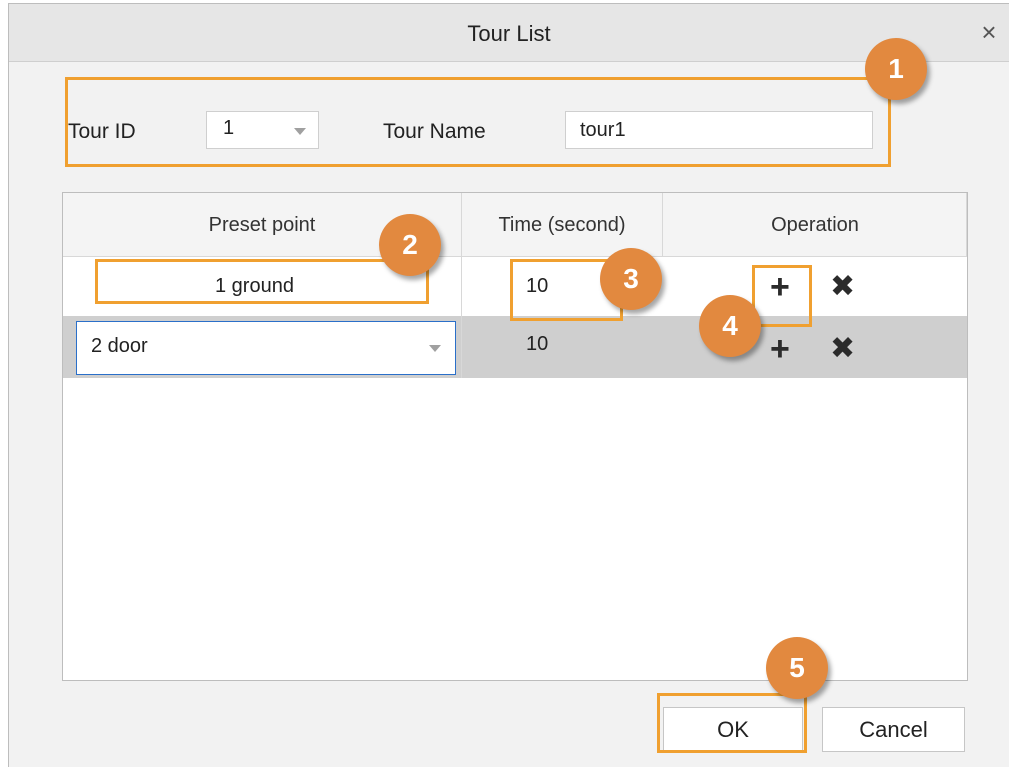 This screenshot has height=767, width=1009. Describe the element at coordinates (266, 348) in the screenshot. I see `preset-select: 2 door` at that location.